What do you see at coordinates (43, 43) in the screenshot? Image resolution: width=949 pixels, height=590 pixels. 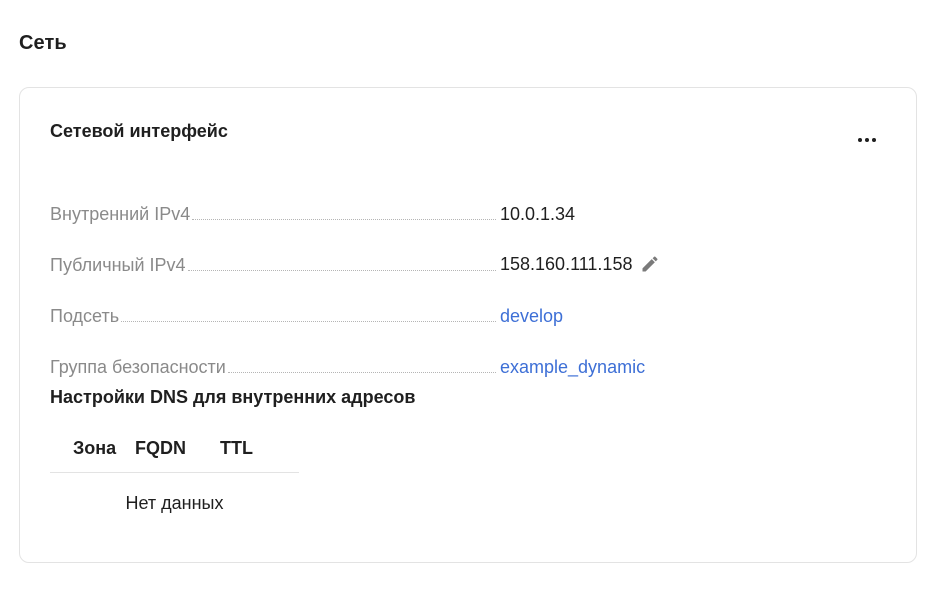 I see `section-title: Сеть` at bounding box center [43, 43].